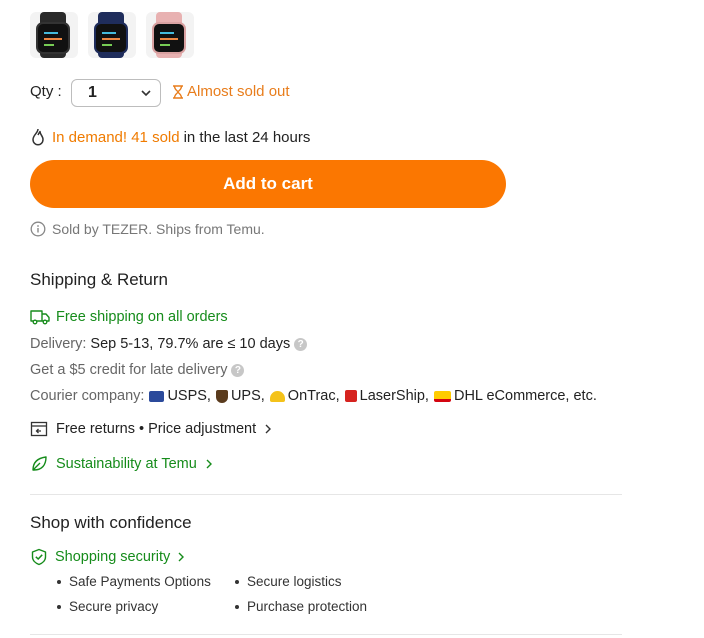  What do you see at coordinates (304, 396) in the screenshot?
I see `carrier-ontrac: OnTrac,` at bounding box center [304, 396].